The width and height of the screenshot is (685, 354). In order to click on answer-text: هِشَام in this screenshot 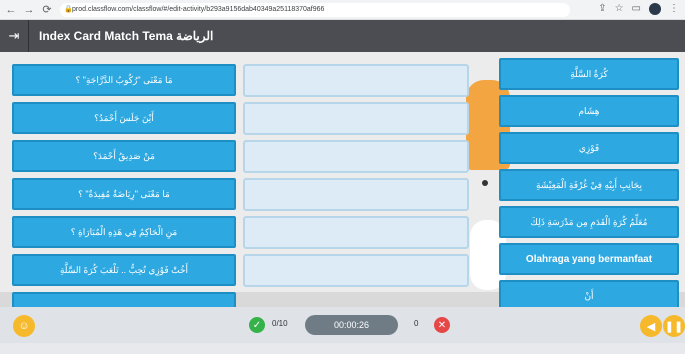, I will do `click(589, 110)`.